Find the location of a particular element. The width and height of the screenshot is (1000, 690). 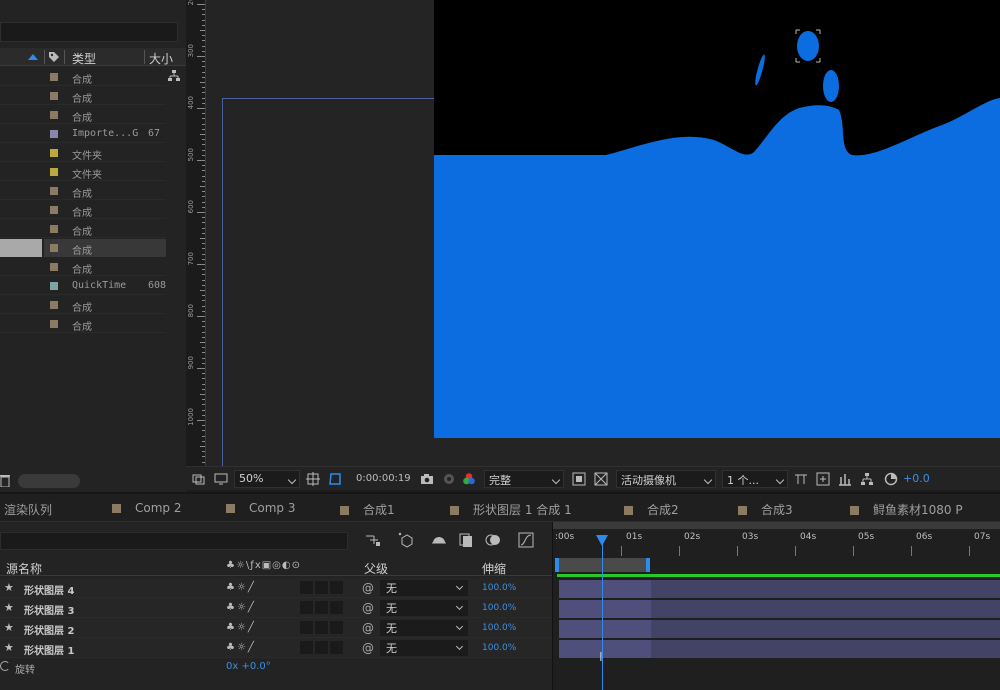

layer-row: ★ 形状图层 3 ♣☼╱ @ 无 100.0% is located at coordinates (276, 608).